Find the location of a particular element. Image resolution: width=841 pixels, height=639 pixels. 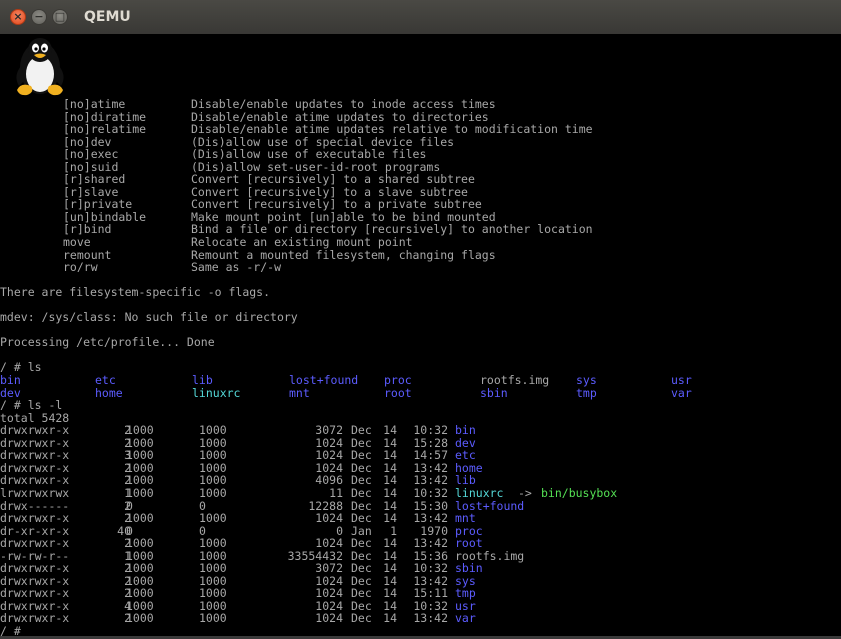

minimize-icon: − is located at coordinates (39, 16).